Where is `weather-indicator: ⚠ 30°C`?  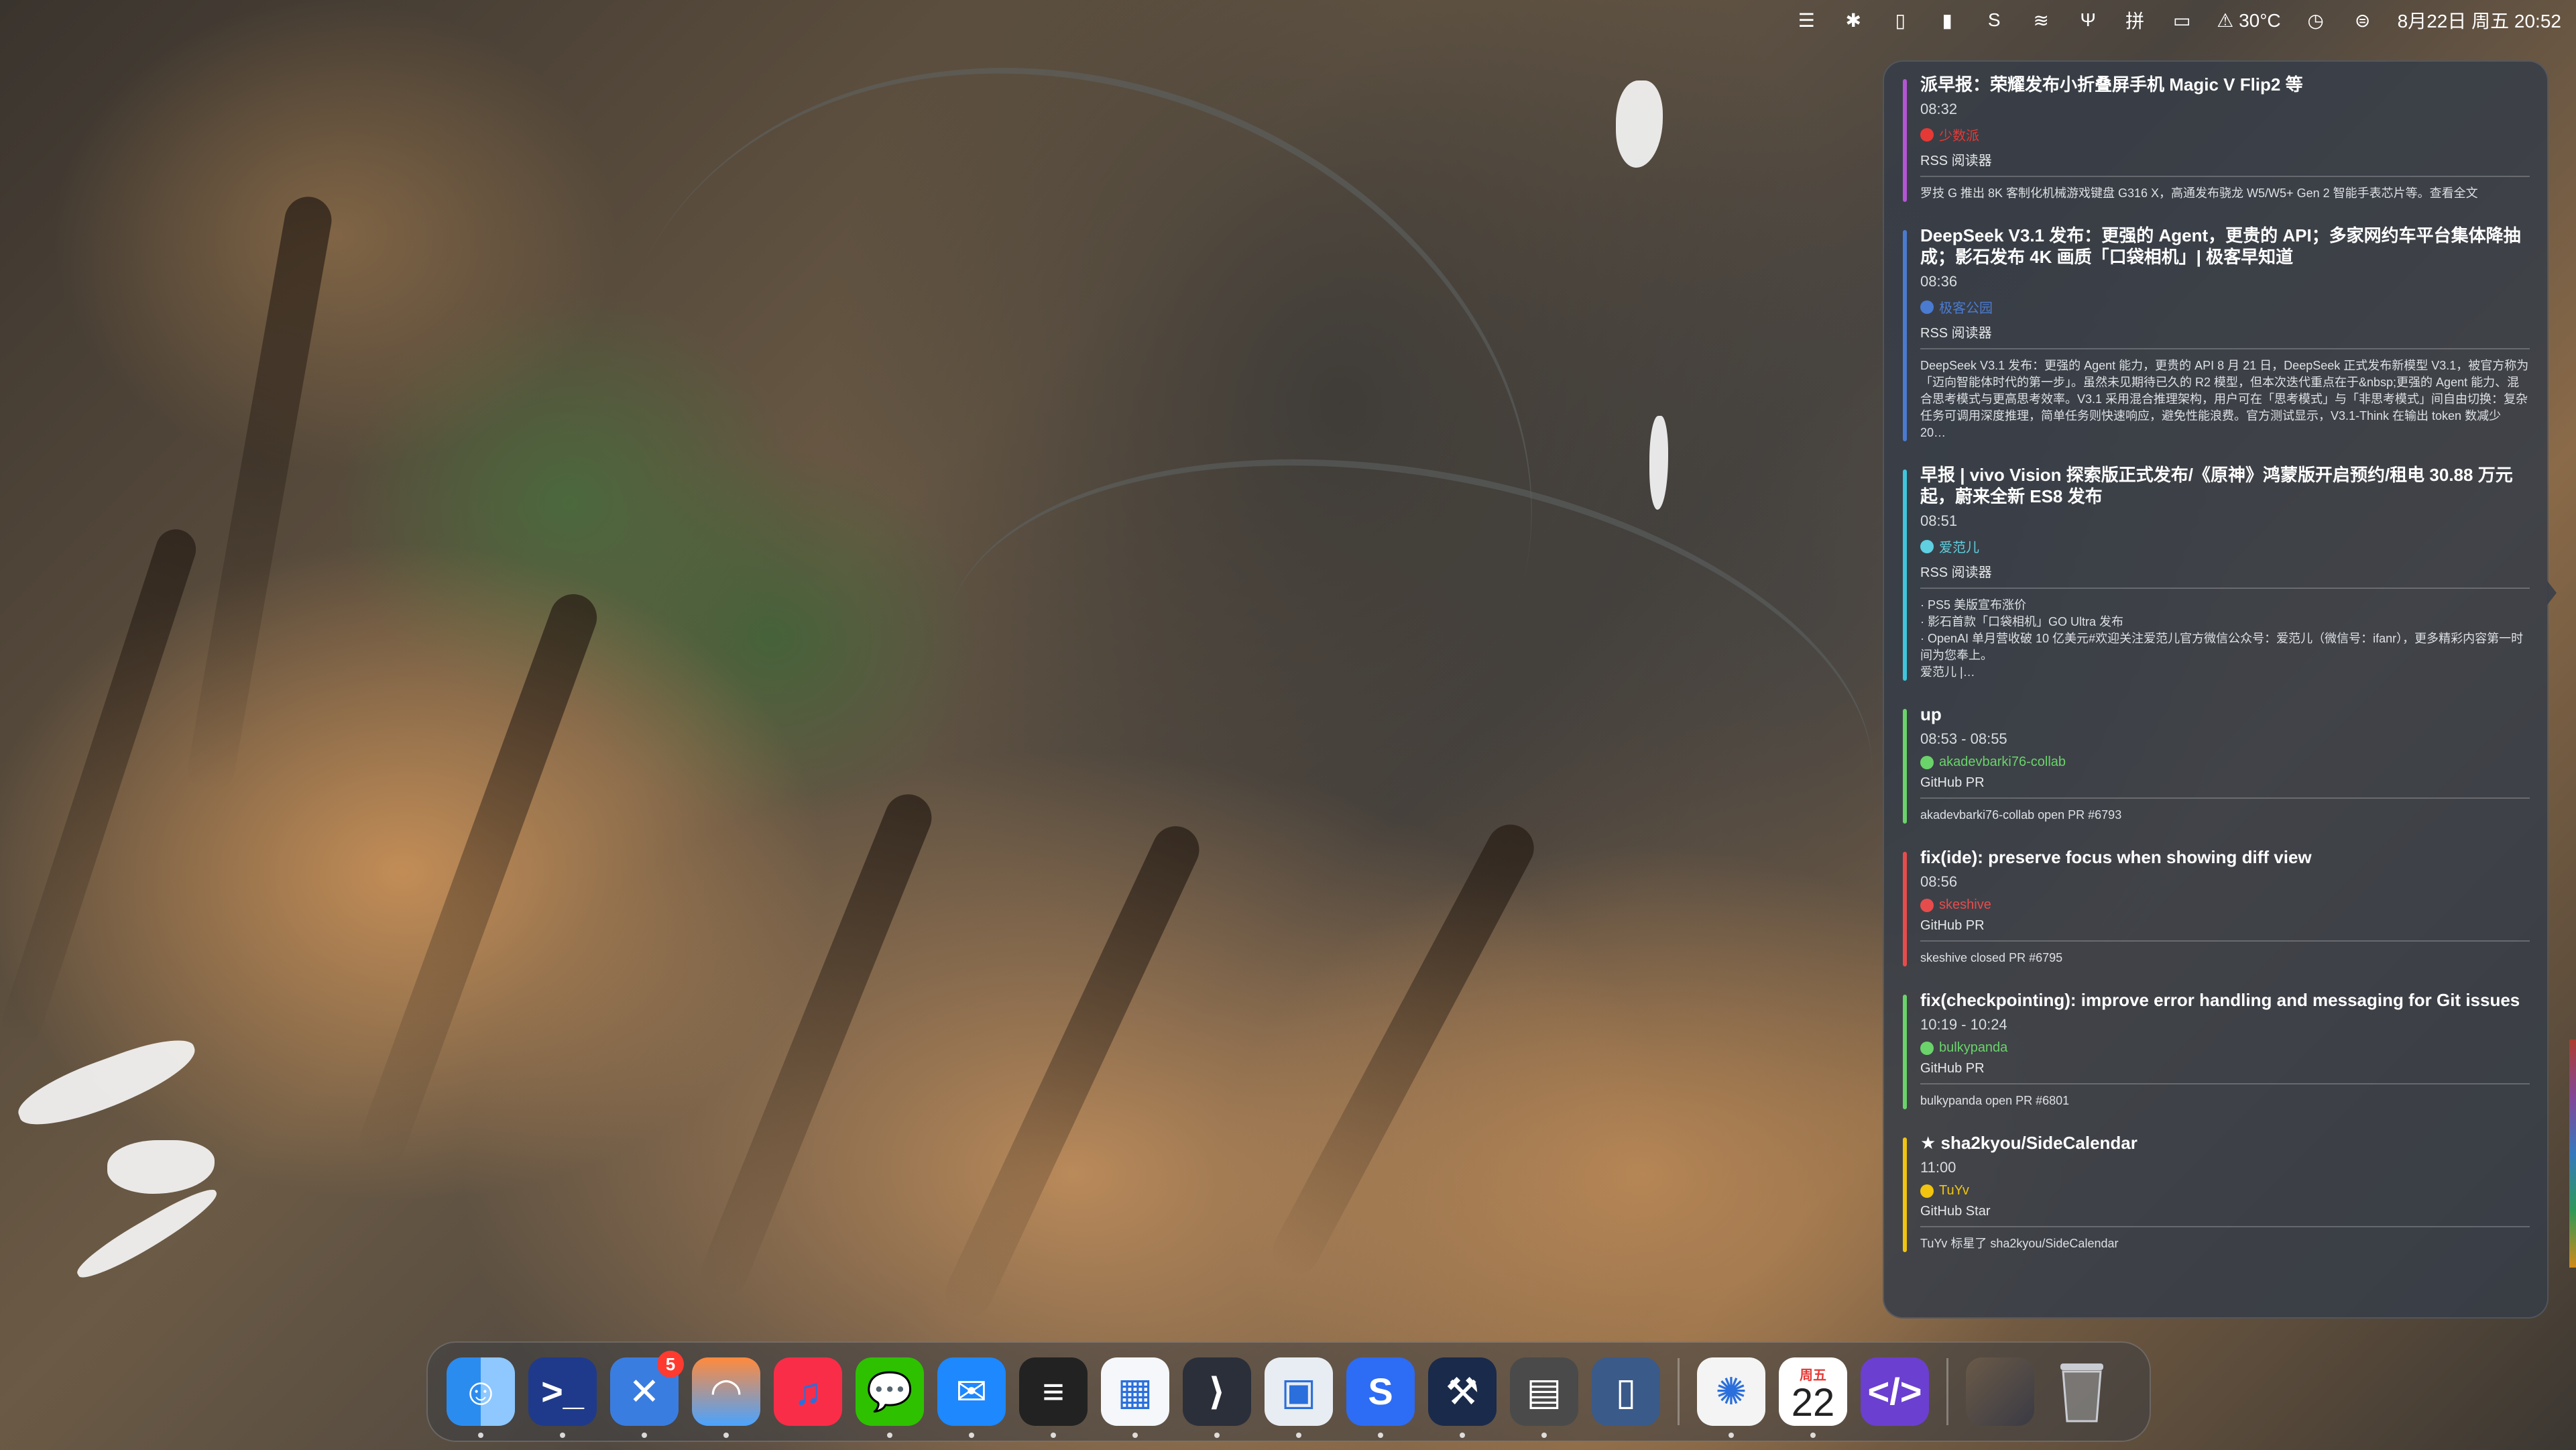 weather-indicator: ⚠ 30°C is located at coordinates (2248, 20).